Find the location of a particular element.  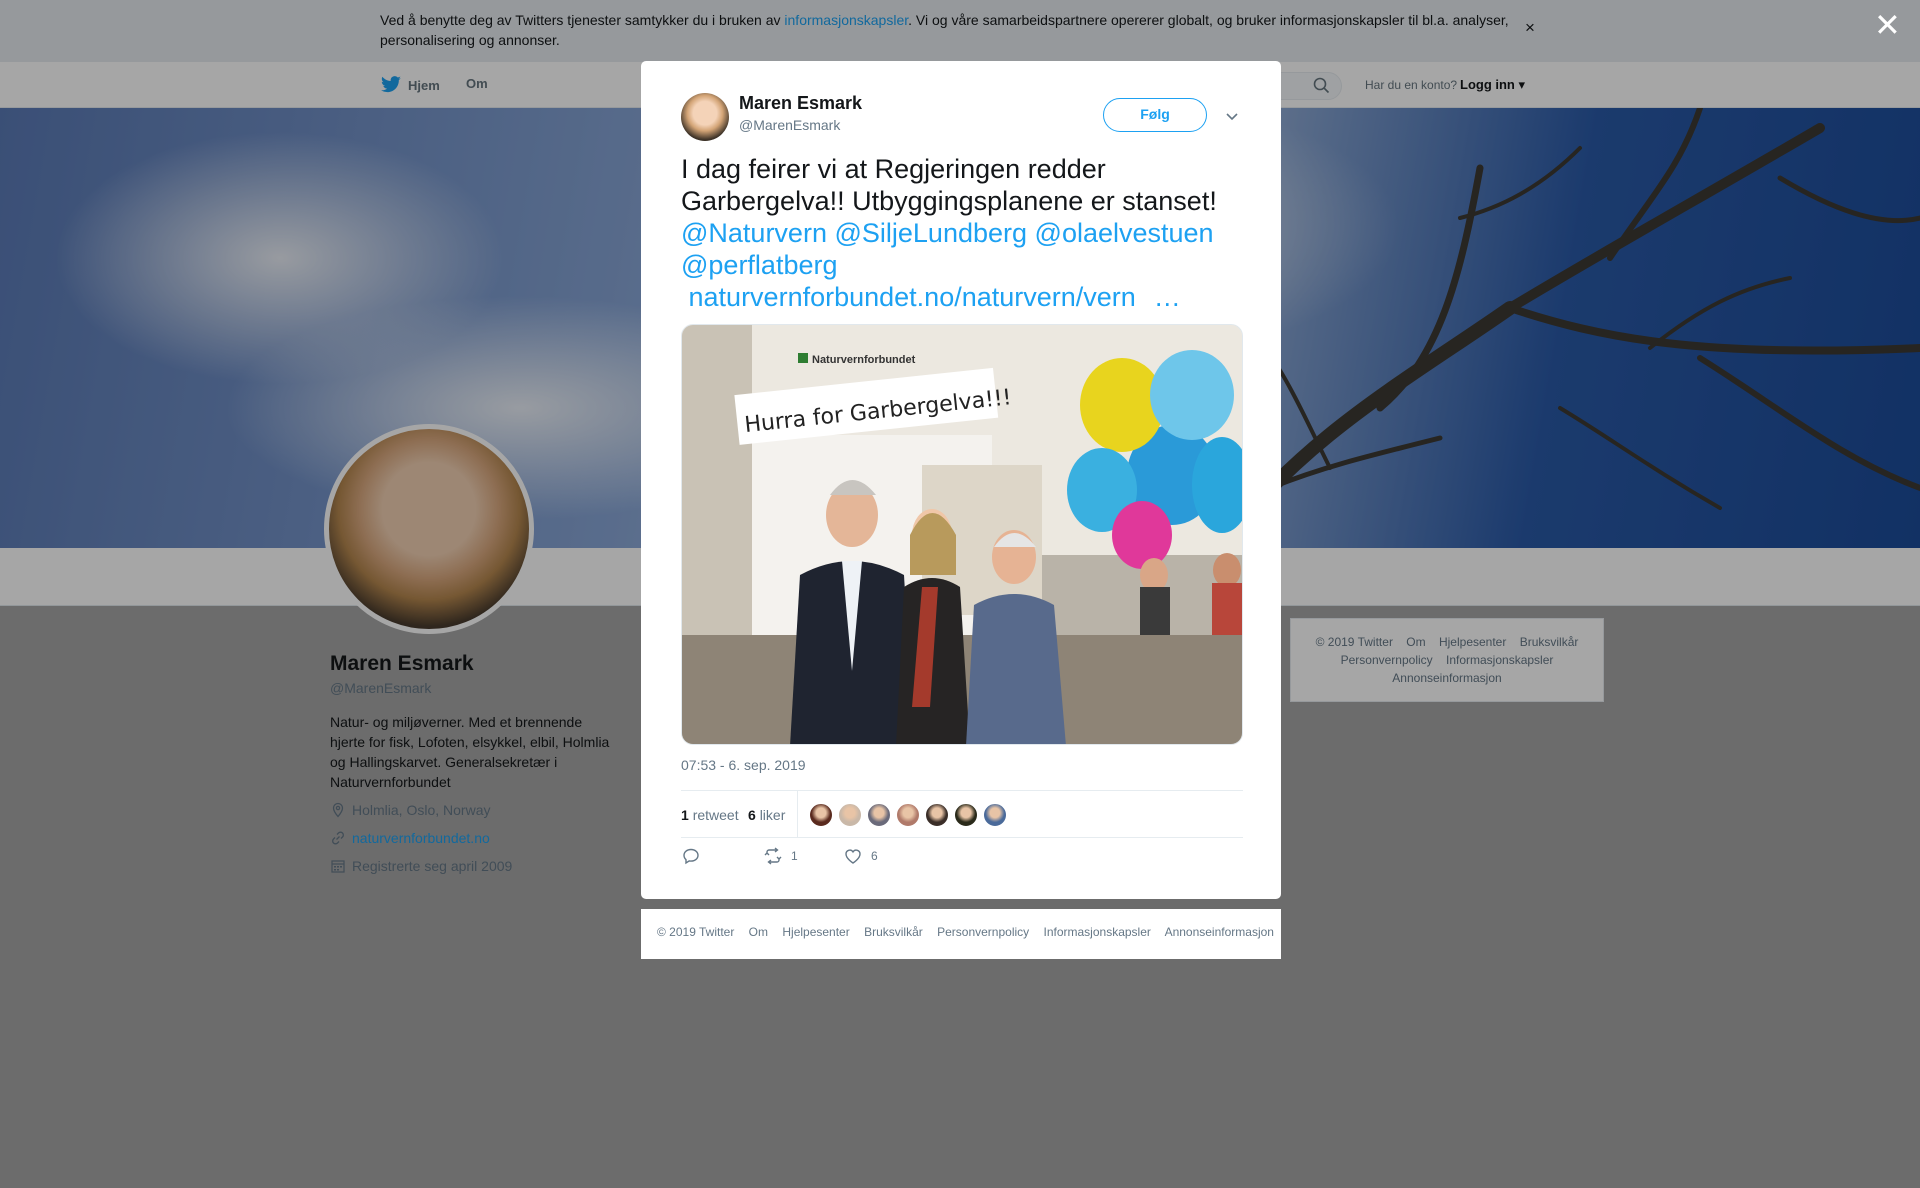

likers-avatars is located at coordinates (908, 815).